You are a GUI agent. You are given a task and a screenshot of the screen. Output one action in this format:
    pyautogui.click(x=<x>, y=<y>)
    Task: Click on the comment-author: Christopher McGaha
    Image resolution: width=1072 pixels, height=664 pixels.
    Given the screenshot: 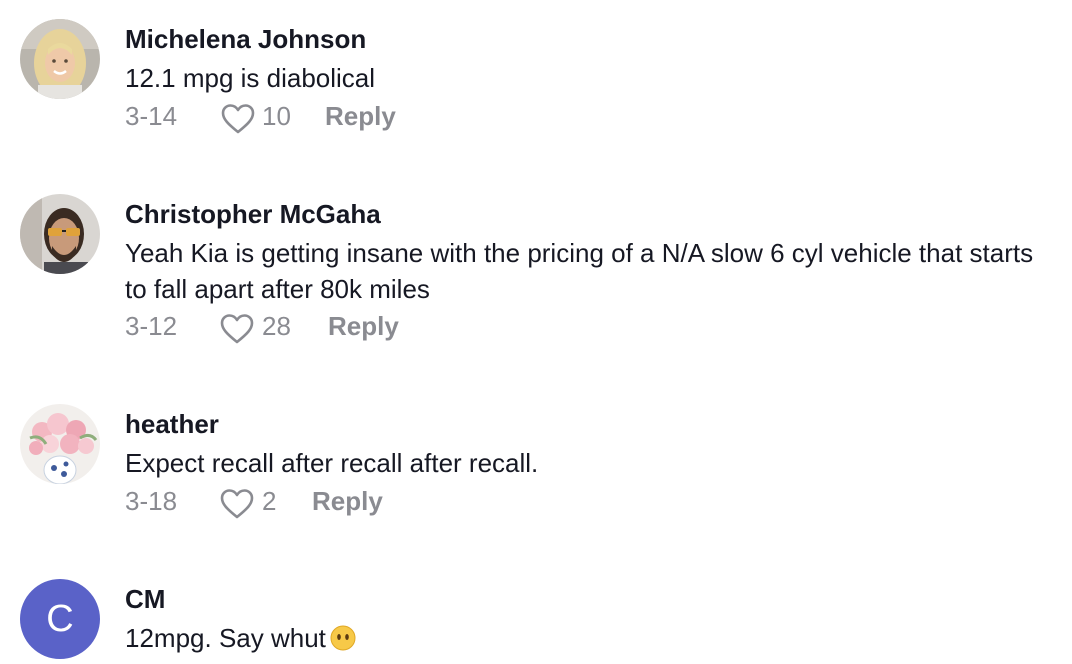 What is the action you would take?
    pyautogui.click(x=253, y=214)
    